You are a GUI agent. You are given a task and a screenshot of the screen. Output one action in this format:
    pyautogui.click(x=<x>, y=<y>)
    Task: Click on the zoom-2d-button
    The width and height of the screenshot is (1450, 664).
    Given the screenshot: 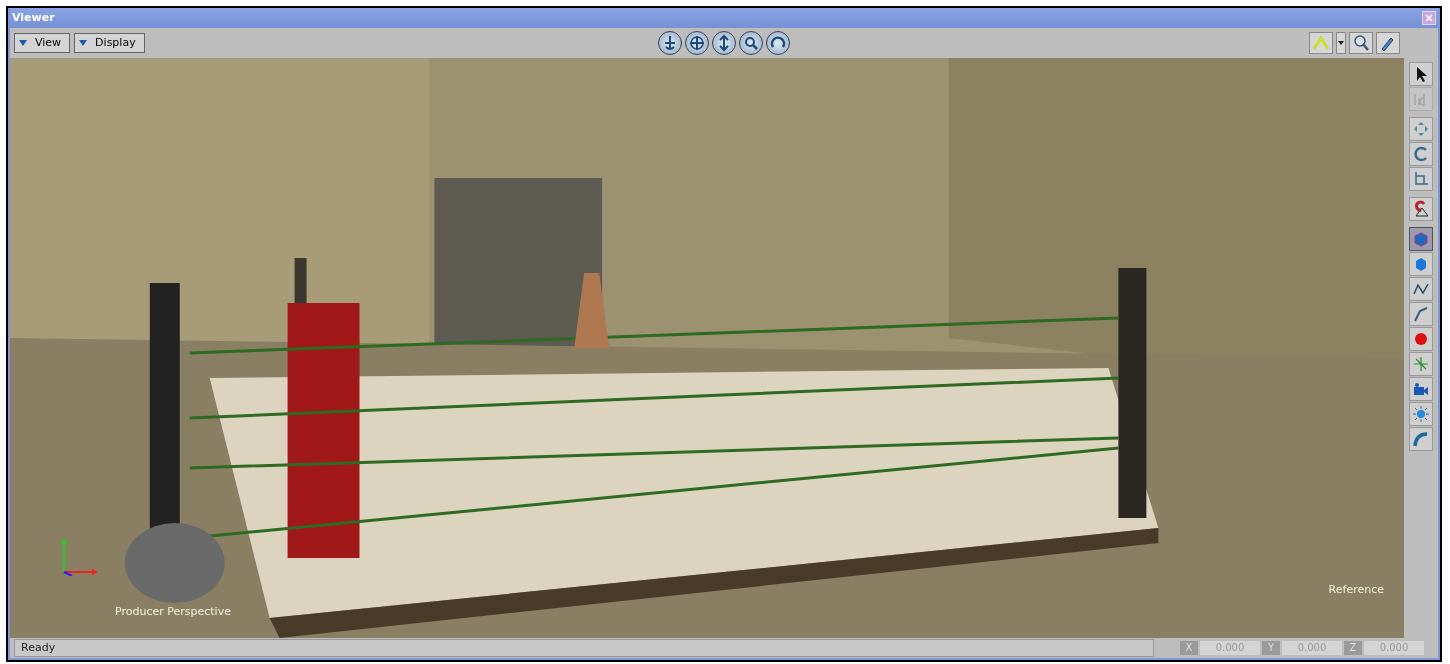 What is the action you would take?
    pyautogui.click(x=1361, y=43)
    